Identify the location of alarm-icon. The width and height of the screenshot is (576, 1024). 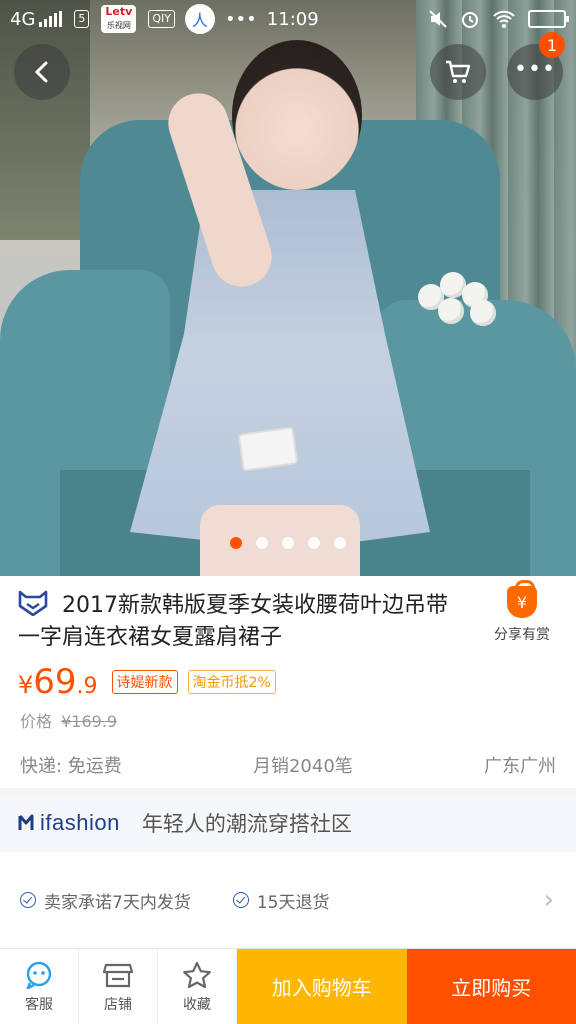
(470, 20).